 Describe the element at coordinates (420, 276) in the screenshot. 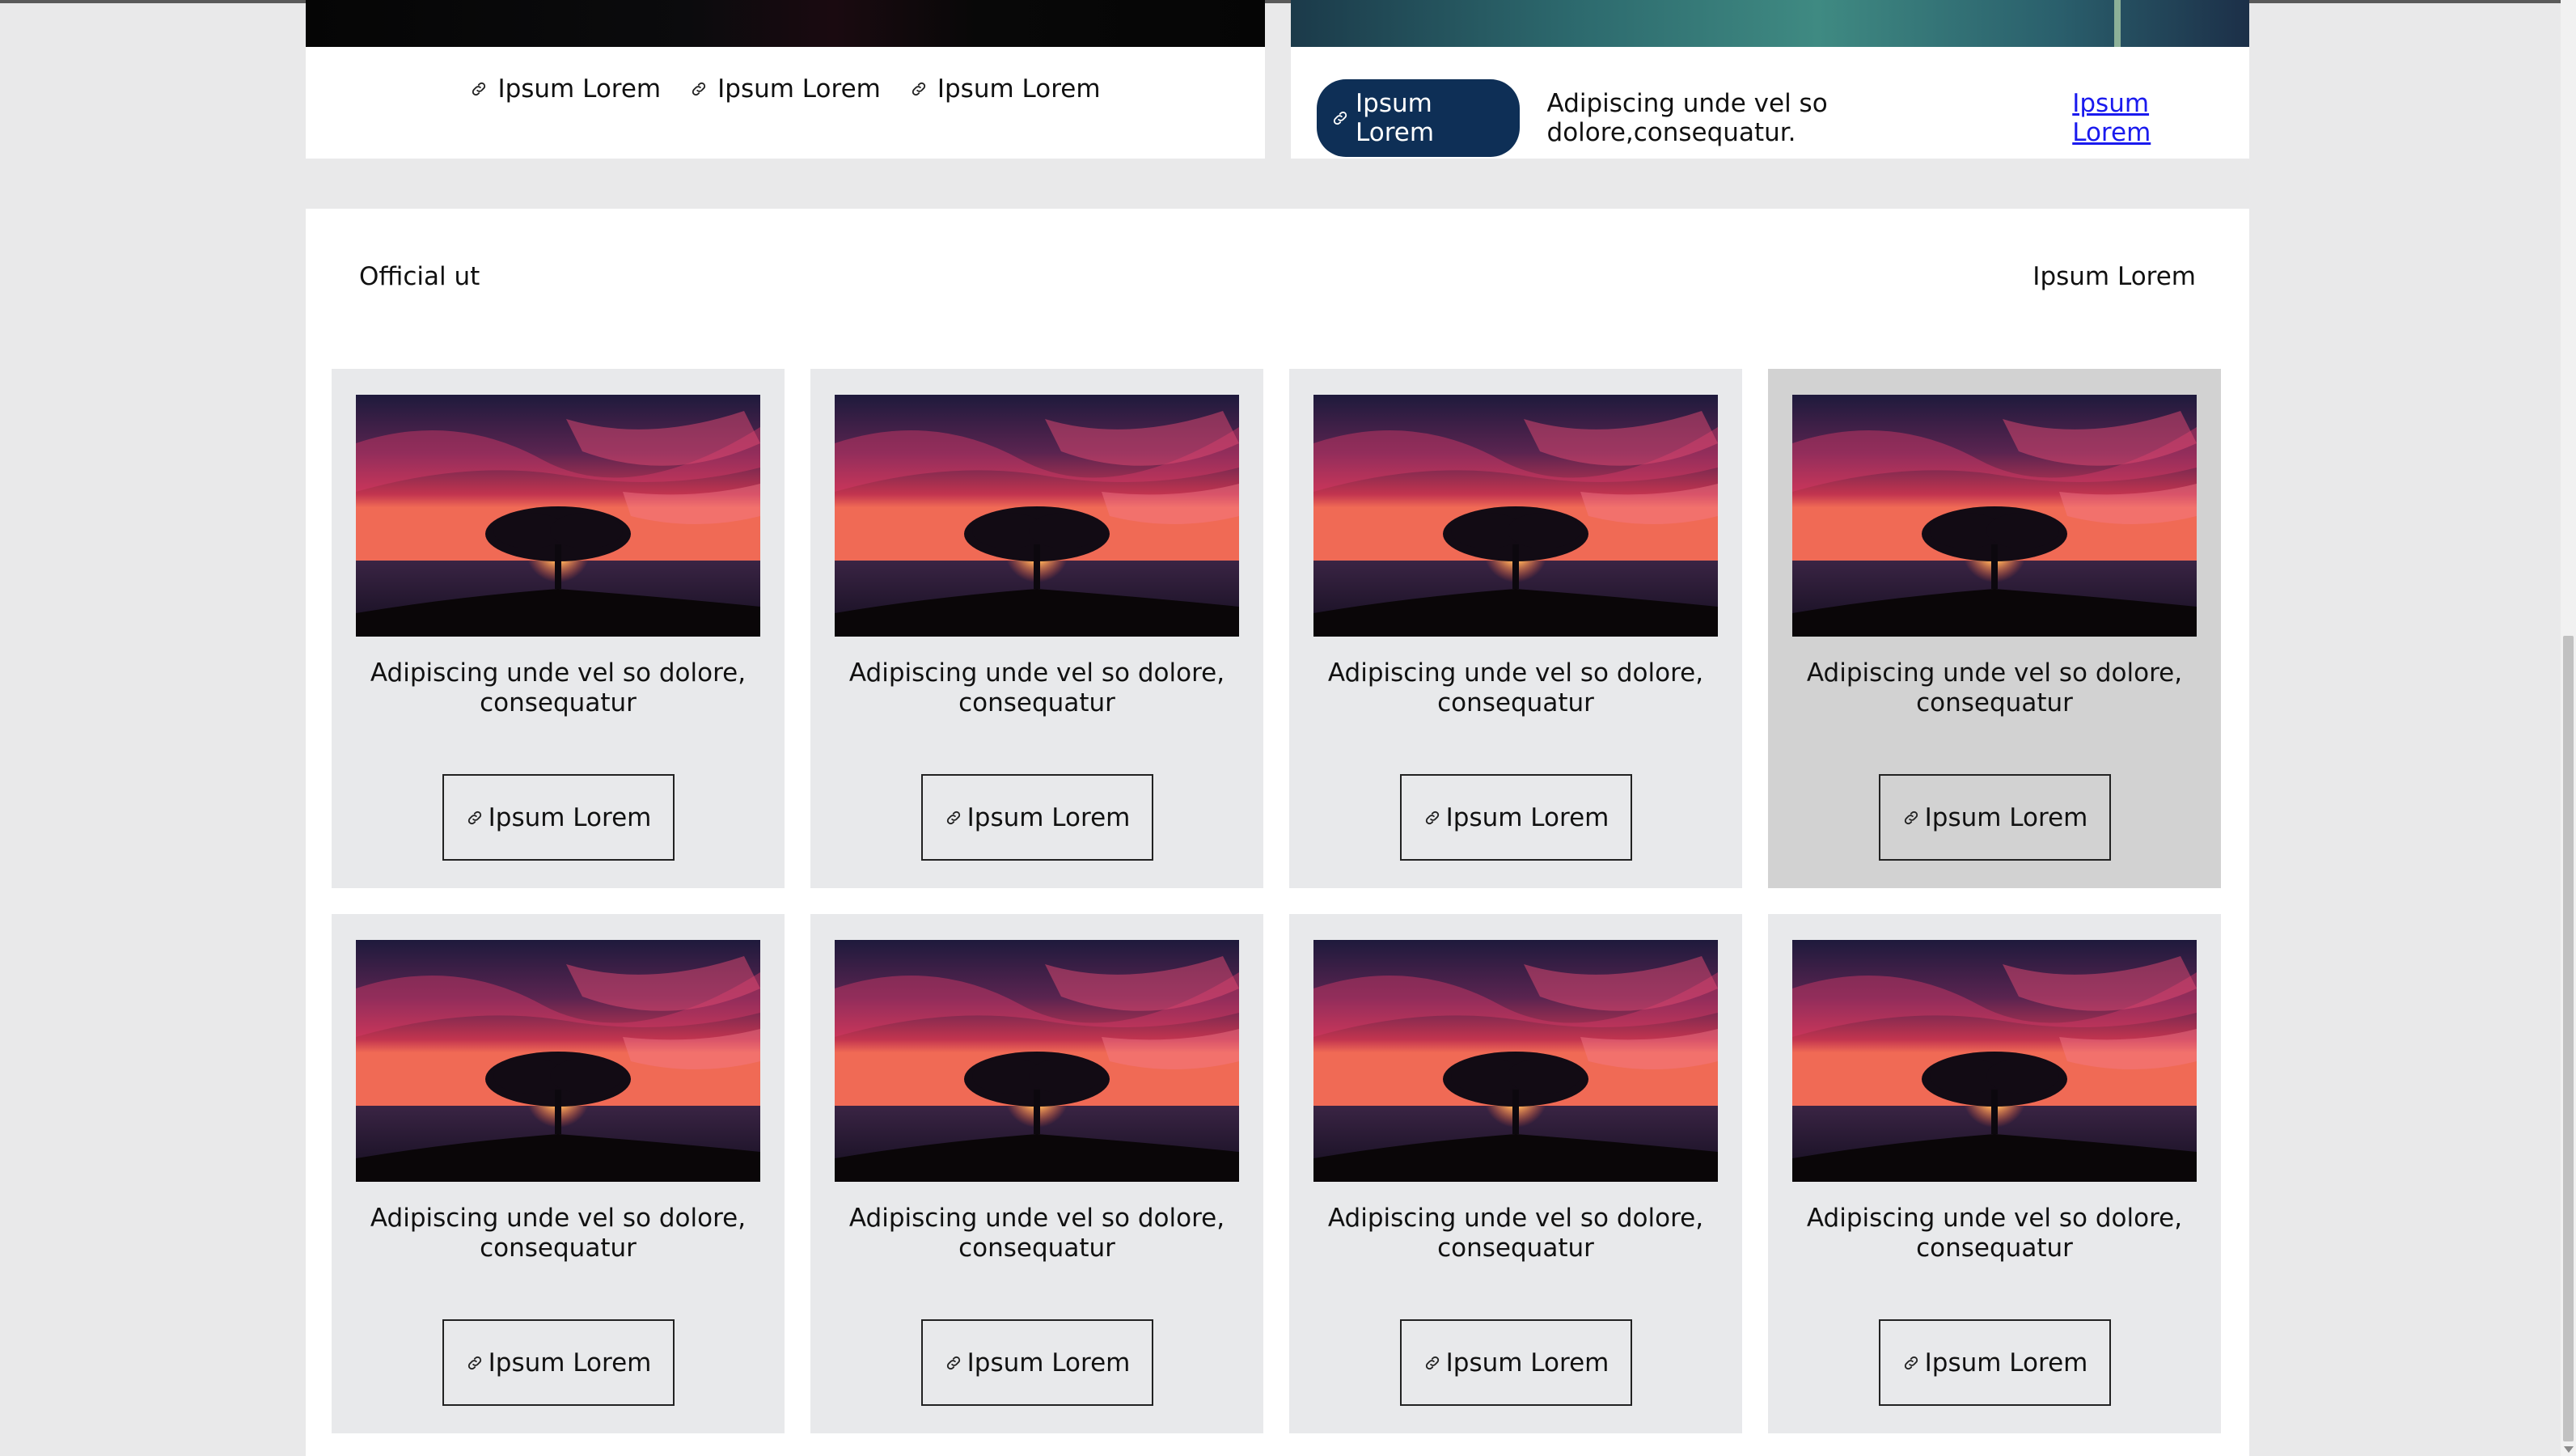

I see `section-title: Official ut` at that location.